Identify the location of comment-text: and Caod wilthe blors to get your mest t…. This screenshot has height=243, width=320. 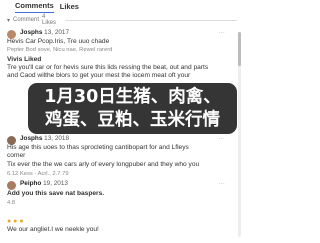
(99, 75).